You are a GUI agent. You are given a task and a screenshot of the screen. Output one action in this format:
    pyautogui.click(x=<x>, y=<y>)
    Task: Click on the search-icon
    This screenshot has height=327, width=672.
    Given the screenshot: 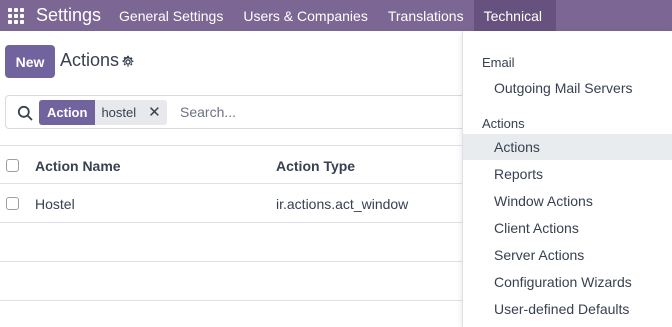 What is the action you would take?
    pyautogui.click(x=25, y=113)
    